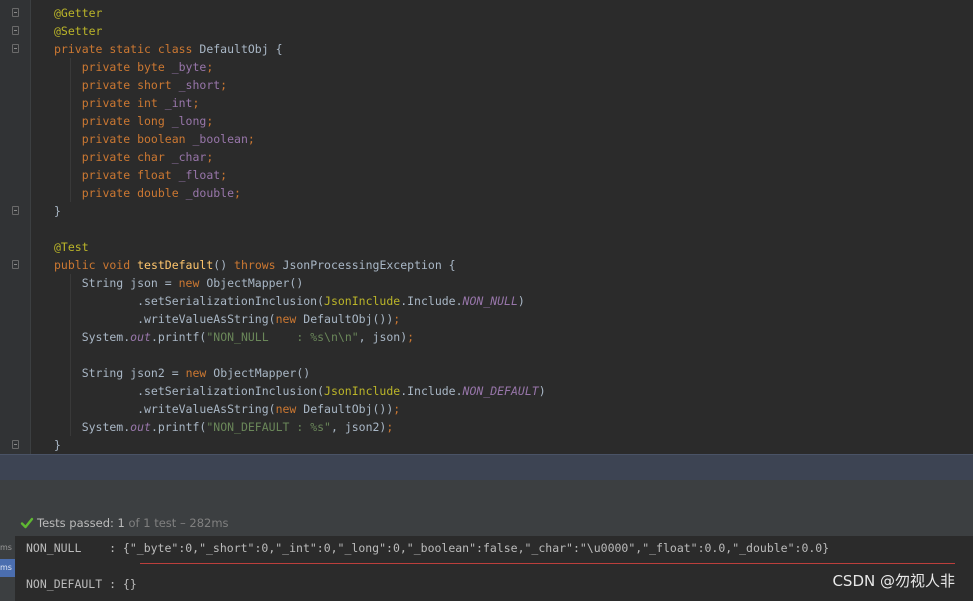  I want to click on code-token: , json2), so click(358, 427).